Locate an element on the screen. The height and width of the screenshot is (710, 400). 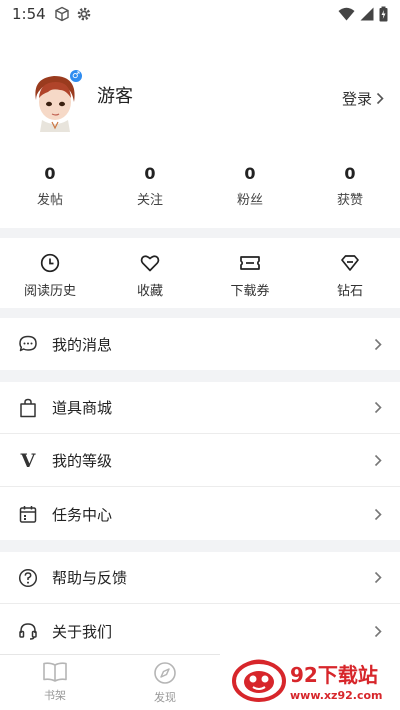
gender-male-icon: ♂ is located at coordinates (76, 76).